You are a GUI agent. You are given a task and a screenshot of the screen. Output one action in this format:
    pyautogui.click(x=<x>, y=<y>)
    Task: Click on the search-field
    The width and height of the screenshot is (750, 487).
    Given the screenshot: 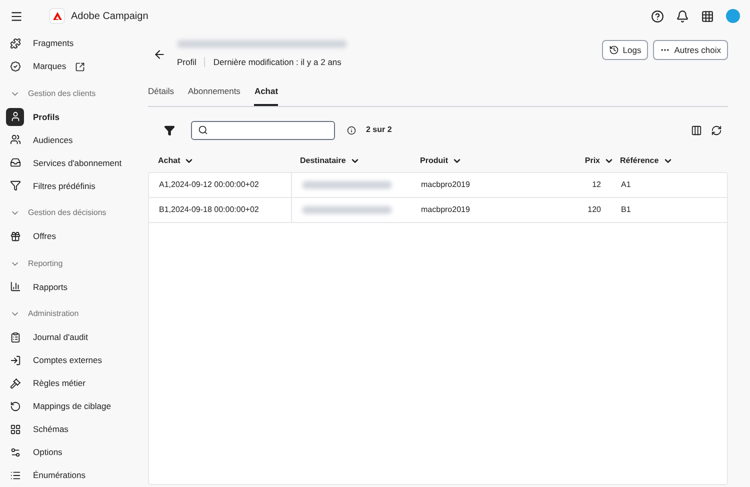 What is the action you would take?
    pyautogui.click(x=263, y=130)
    